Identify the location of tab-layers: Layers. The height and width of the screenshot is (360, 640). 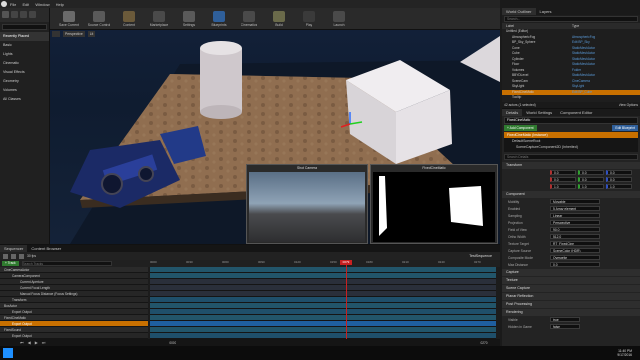
(546, 11).